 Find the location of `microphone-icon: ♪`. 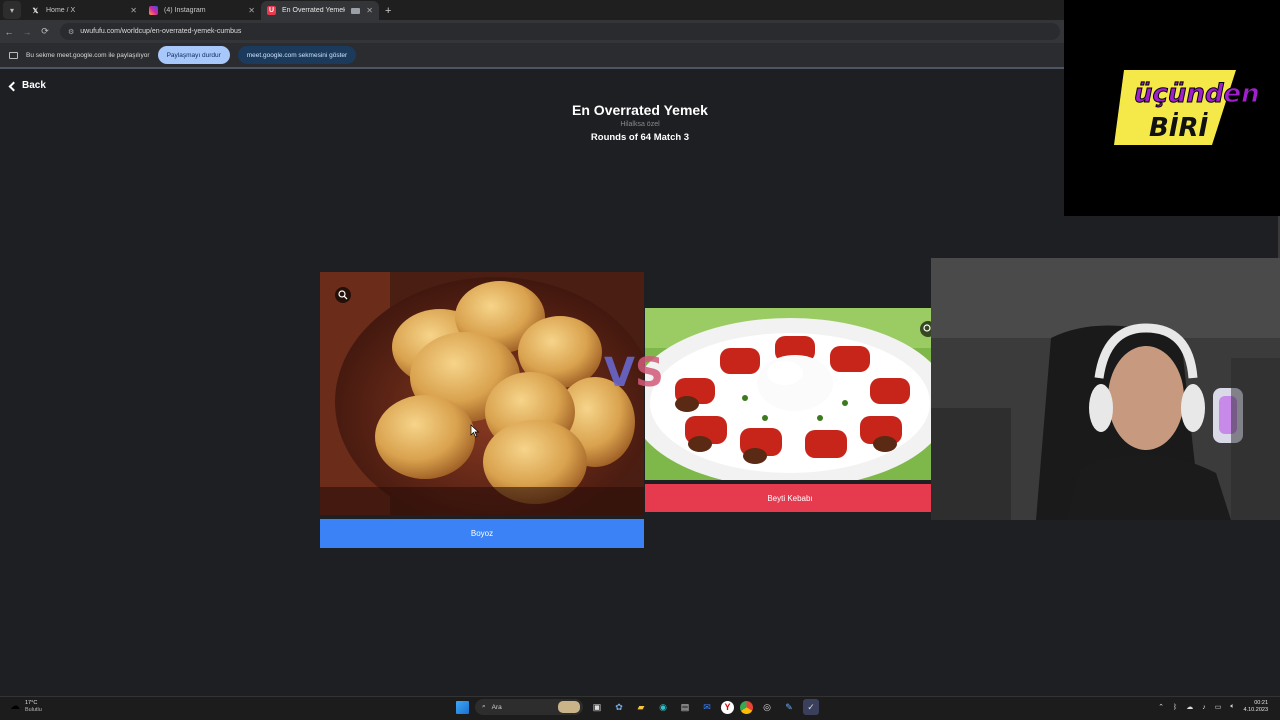

microphone-icon: ♪ is located at coordinates (1204, 707).